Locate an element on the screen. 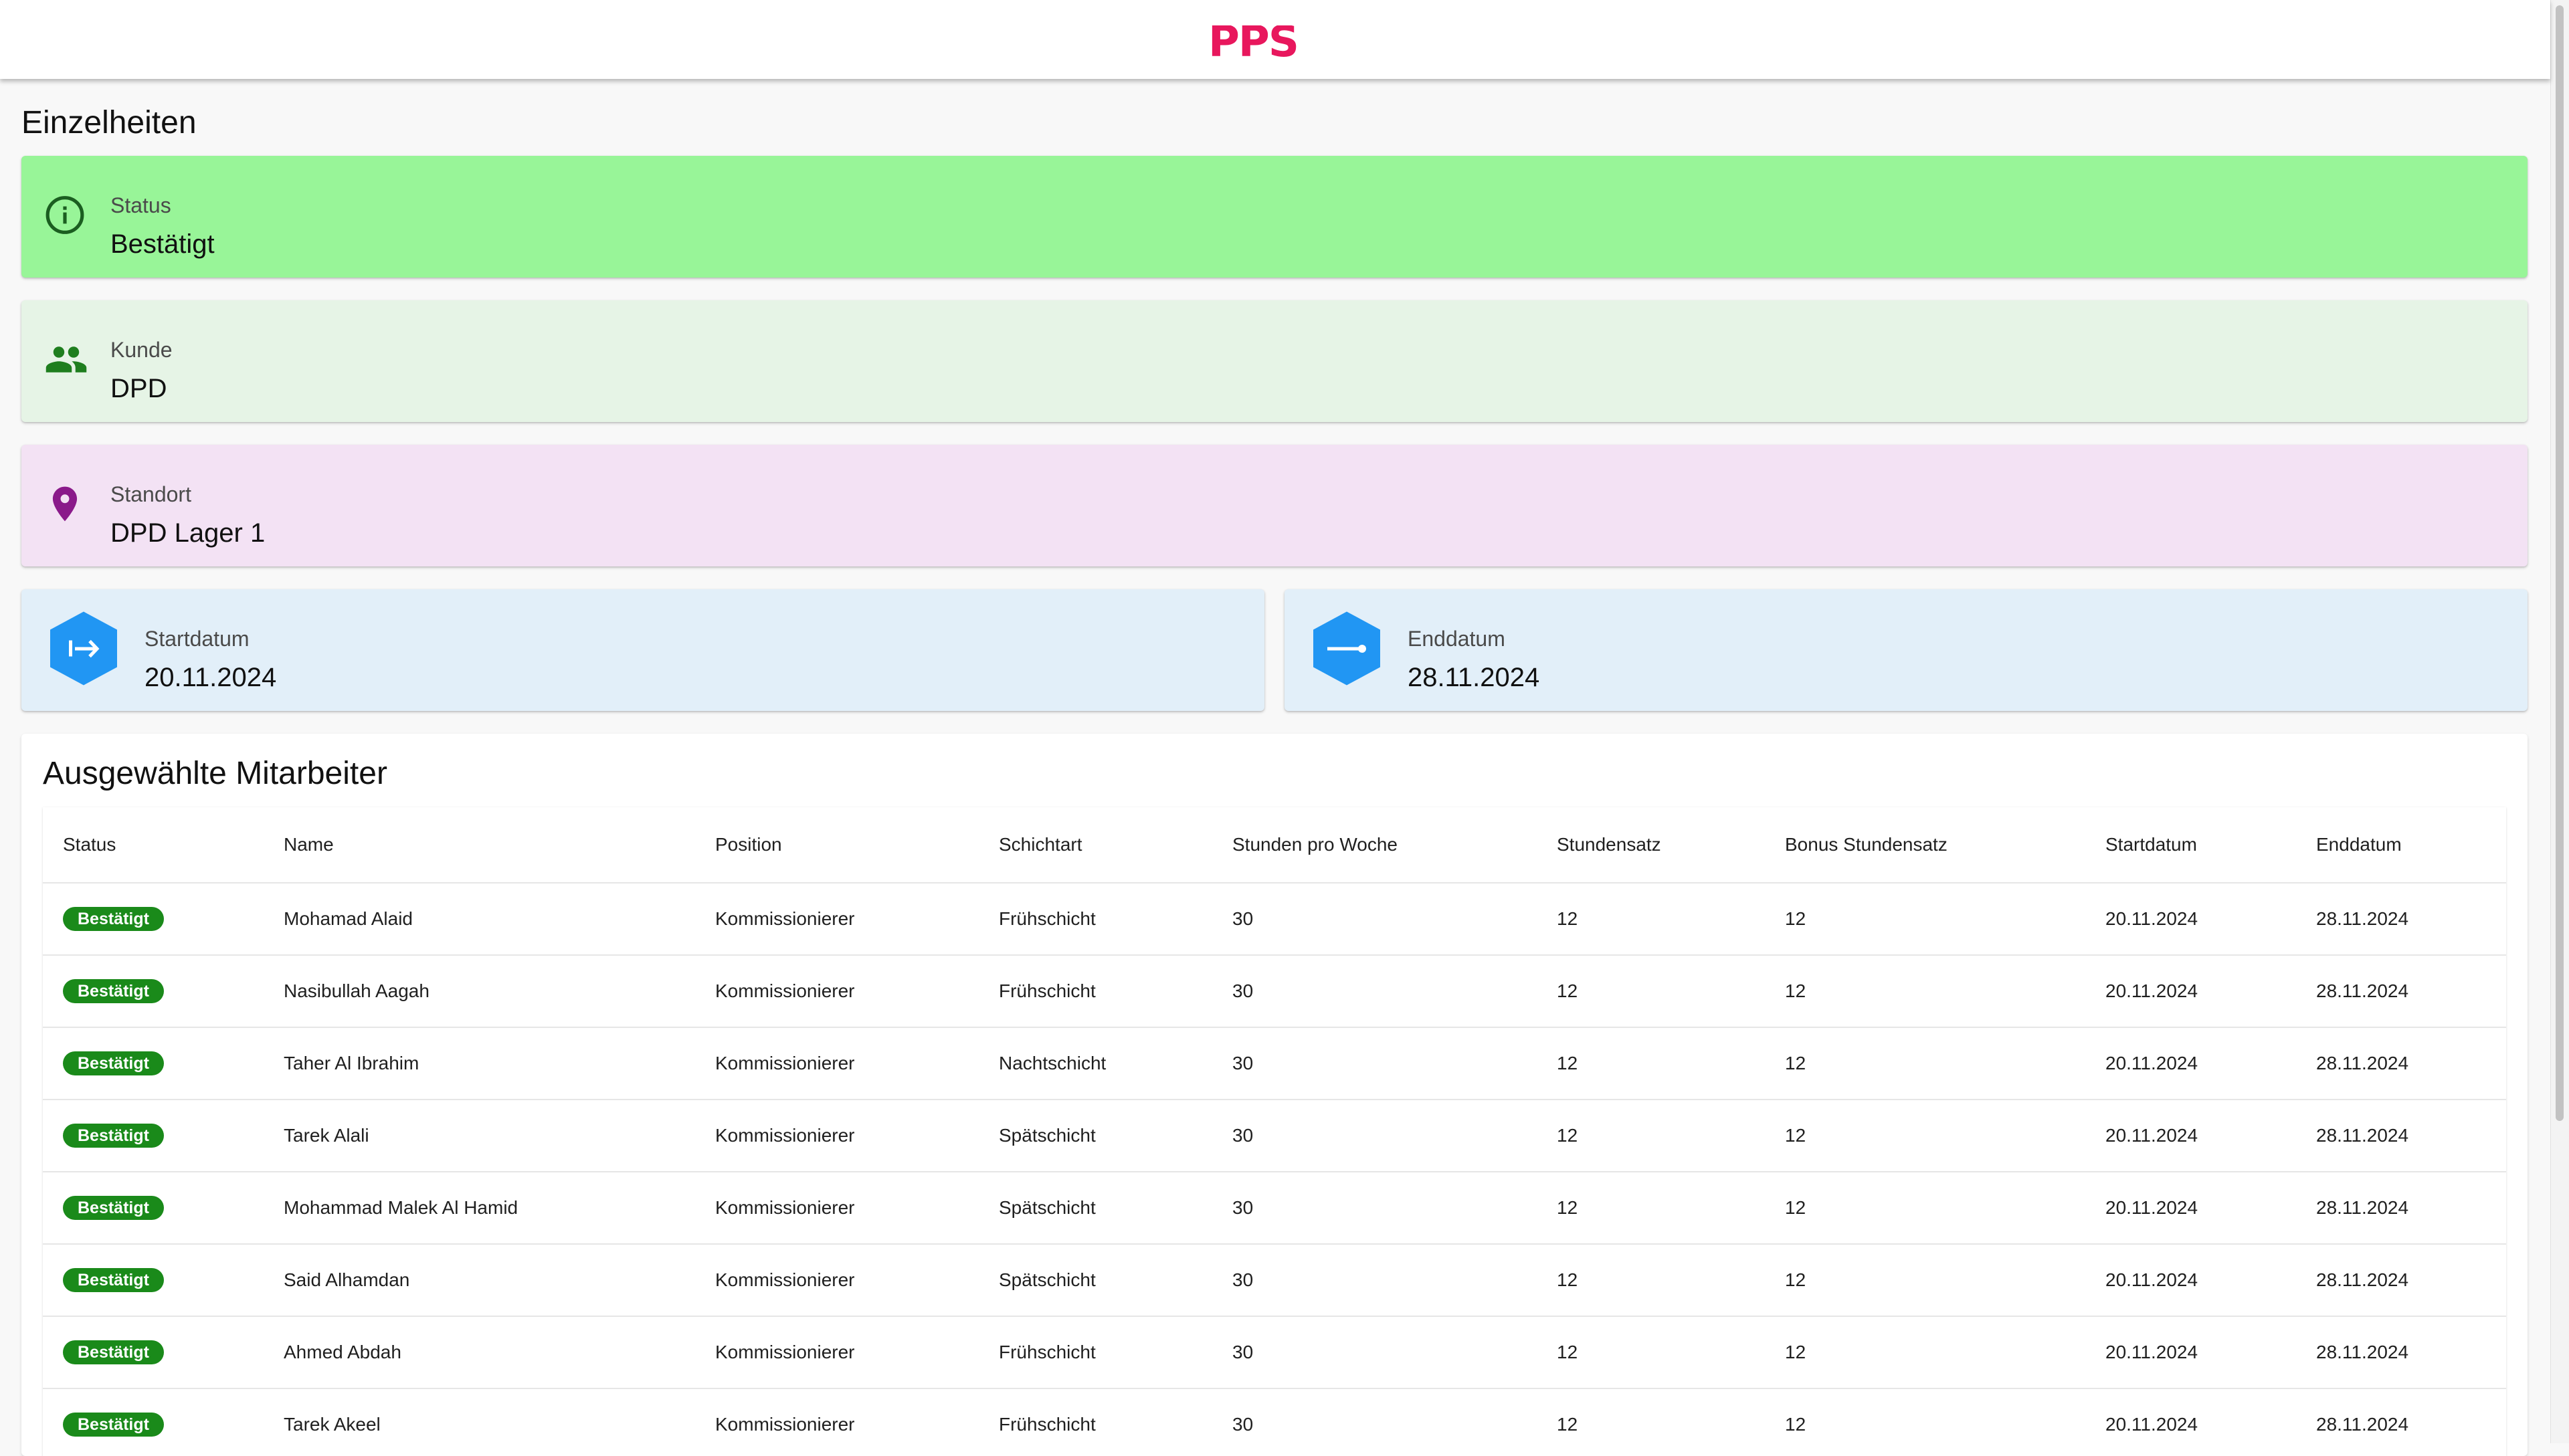  start-date-card: Startdatum 20.11.2024 is located at coordinates (642, 650).